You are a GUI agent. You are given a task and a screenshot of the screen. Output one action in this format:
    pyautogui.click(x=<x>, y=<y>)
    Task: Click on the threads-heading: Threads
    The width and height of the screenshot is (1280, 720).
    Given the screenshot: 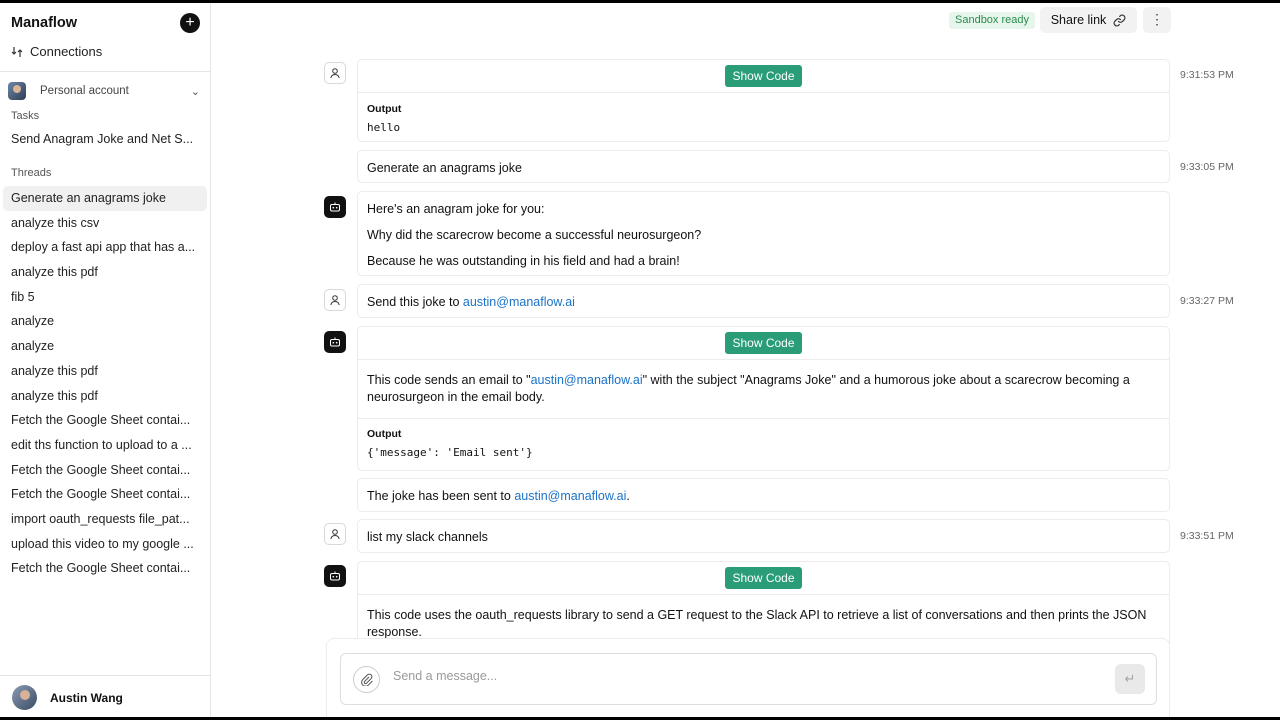 What is the action you would take?
    pyautogui.click(x=31, y=173)
    